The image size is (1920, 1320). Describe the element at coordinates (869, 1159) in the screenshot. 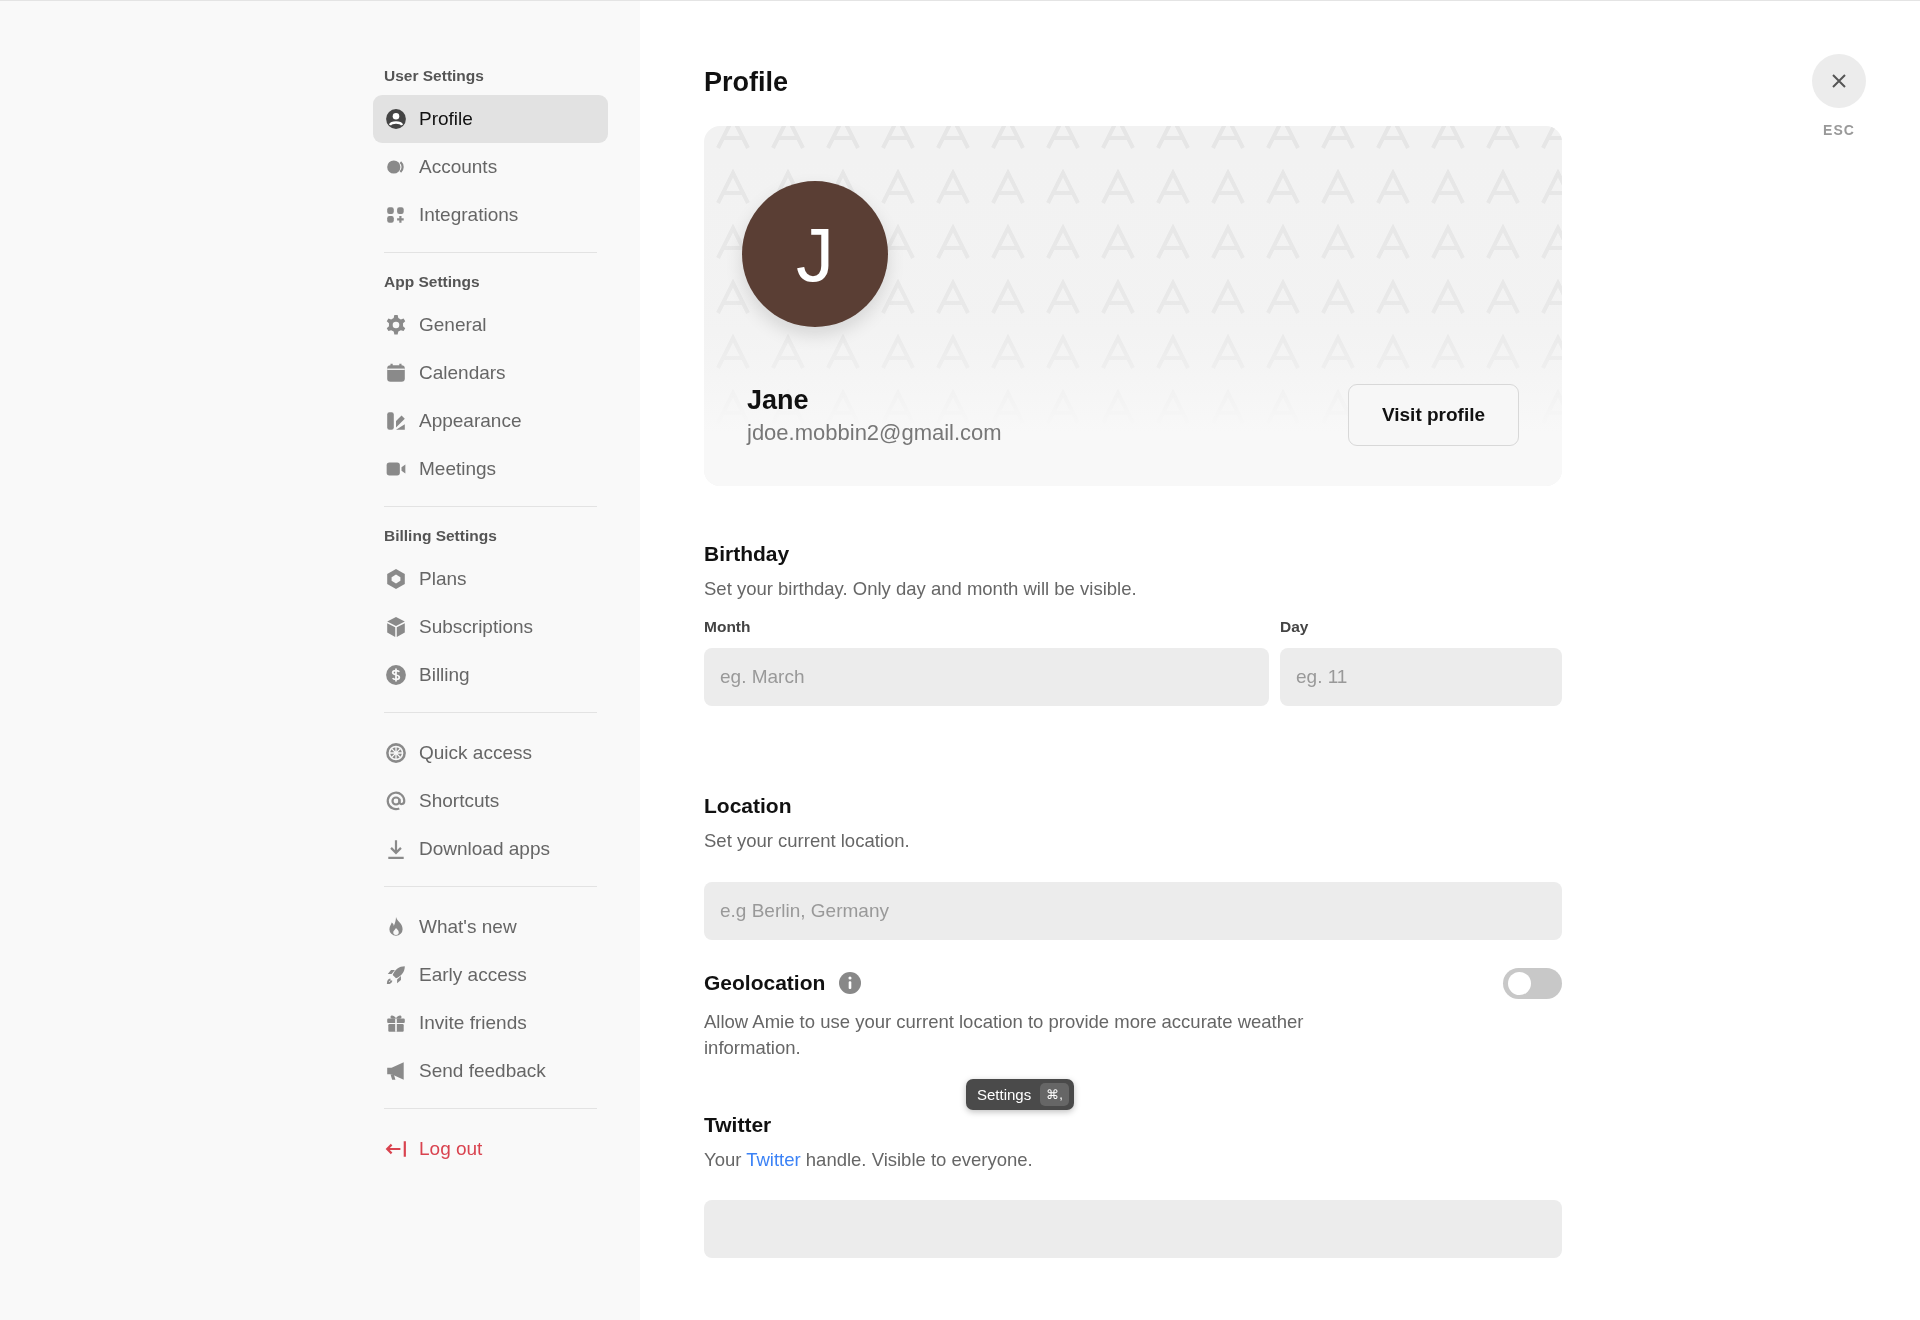

I see `section-description: Your Twitter handle. Visible to everyone.` at that location.